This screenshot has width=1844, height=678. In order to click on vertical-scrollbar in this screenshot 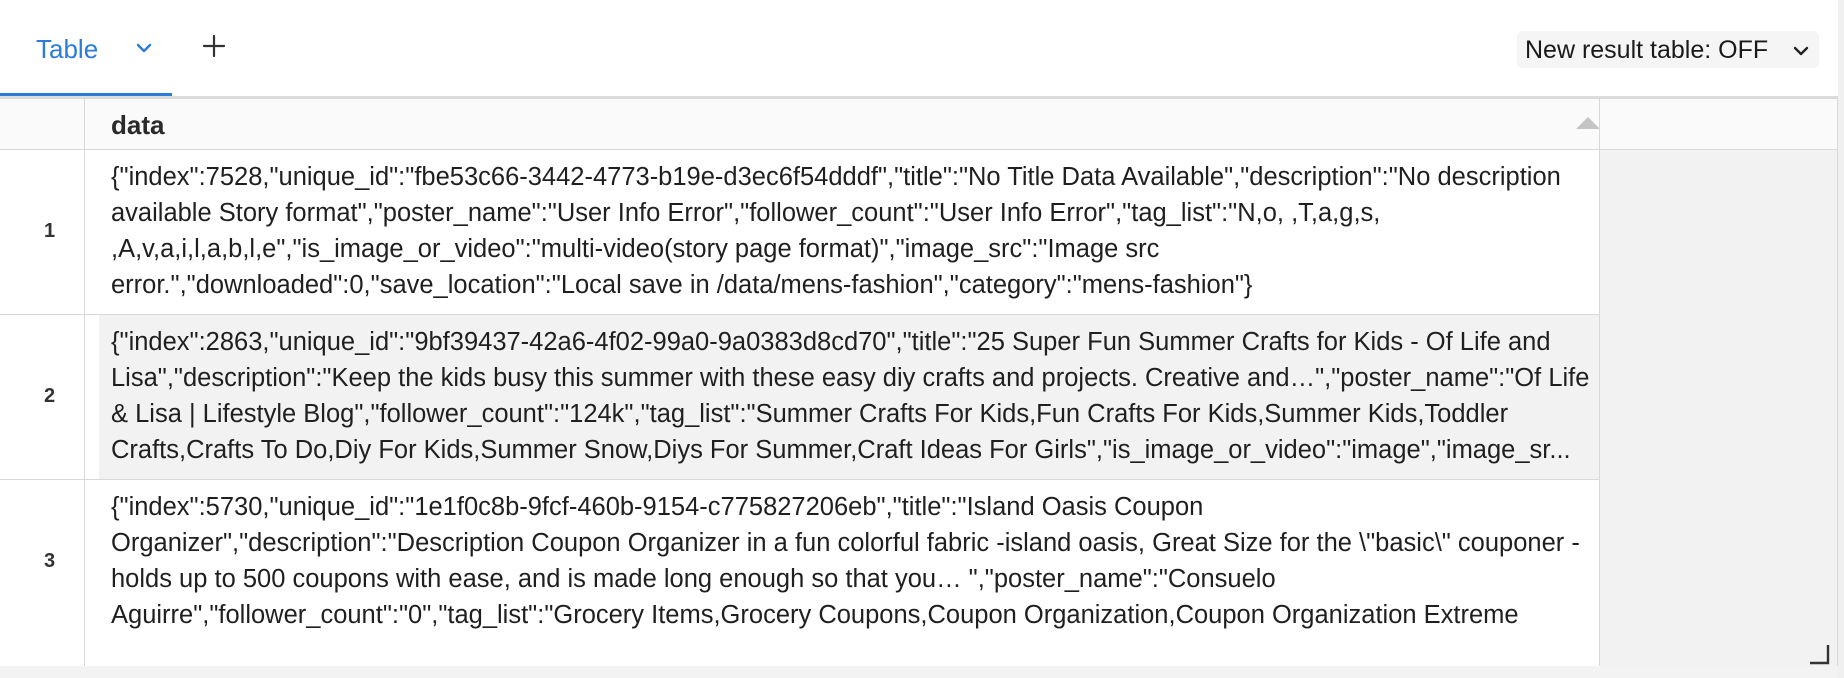, I will do `click(1841, 339)`.